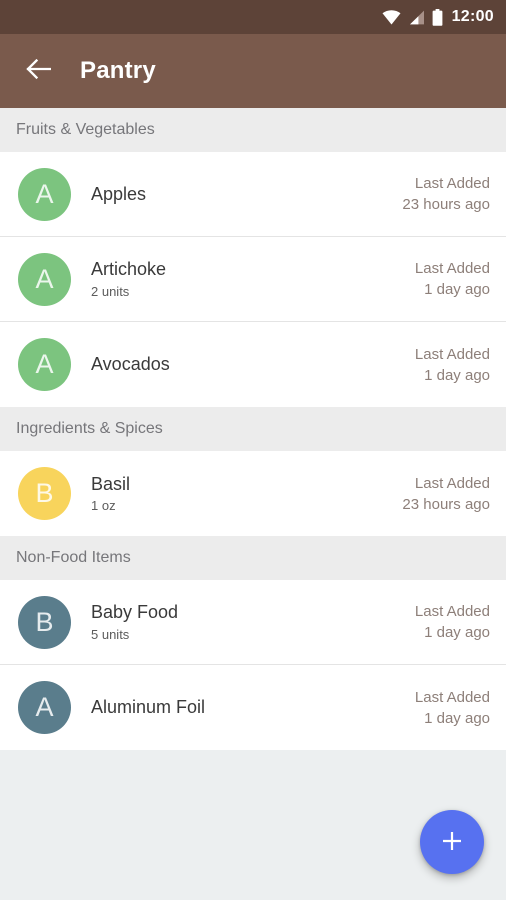 The height and width of the screenshot is (900, 506). Describe the element at coordinates (129, 269) in the screenshot. I see `list-item-title: Artichoke` at that location.